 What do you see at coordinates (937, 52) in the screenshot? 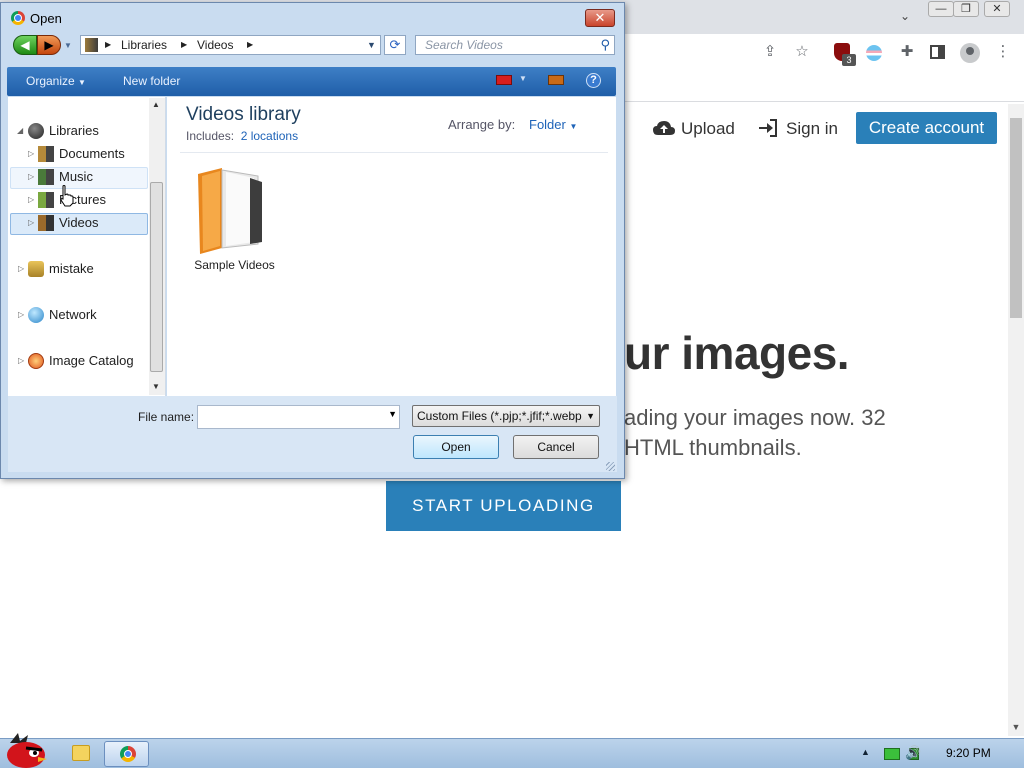
I see `side-panel-icon` at bounding box center [937, 52].